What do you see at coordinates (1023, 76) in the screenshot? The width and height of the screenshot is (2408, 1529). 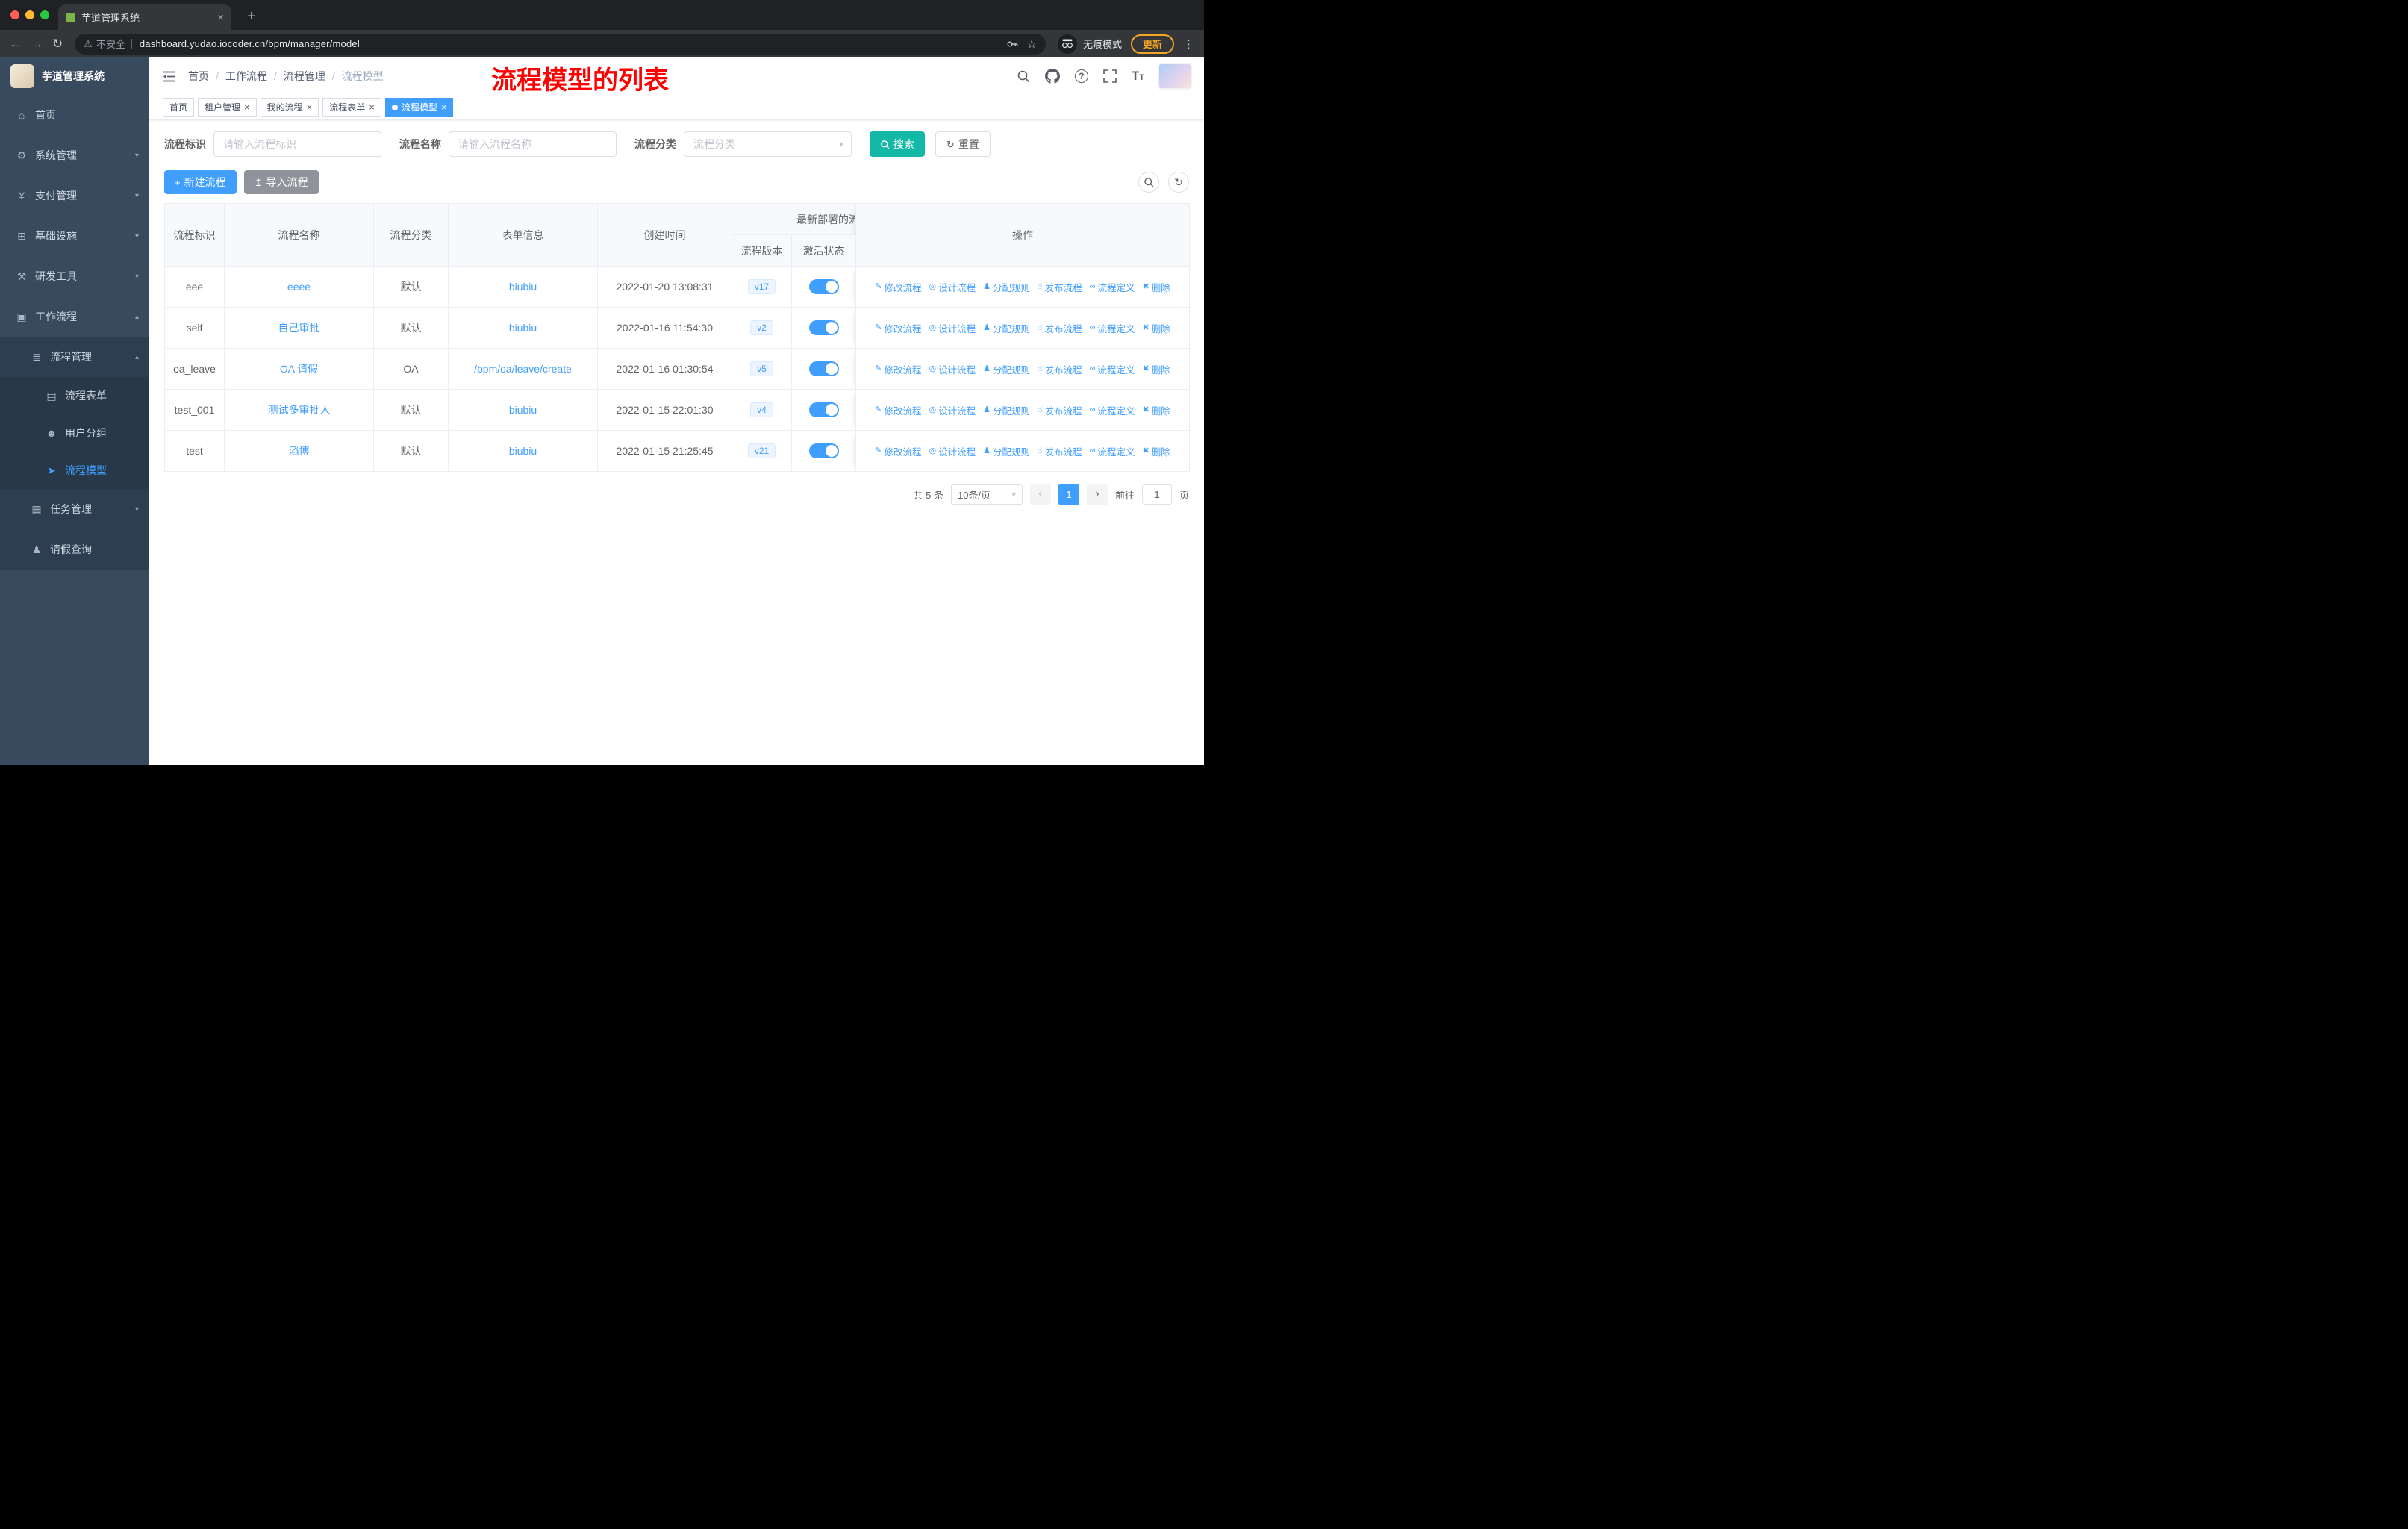 I see `search-icon` at bounding box center [1023, 76].